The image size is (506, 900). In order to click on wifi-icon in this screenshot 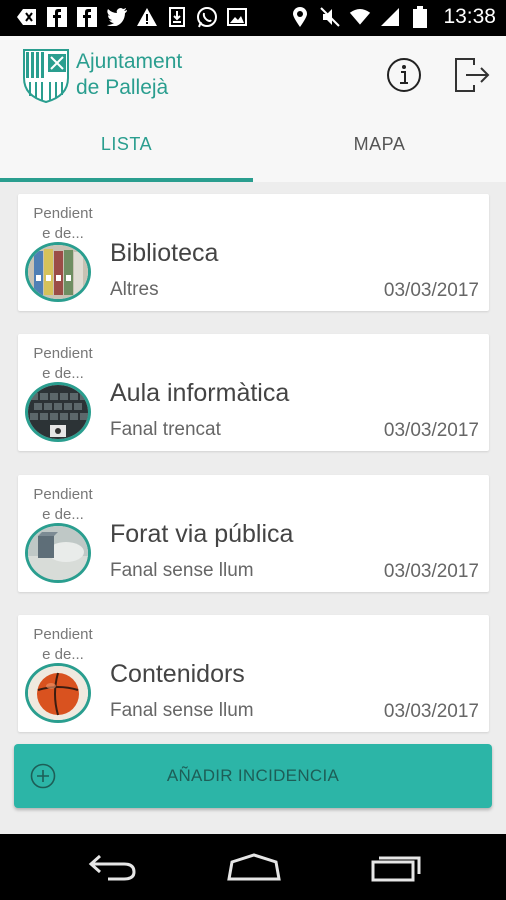, I will do `click(360, 17)`.